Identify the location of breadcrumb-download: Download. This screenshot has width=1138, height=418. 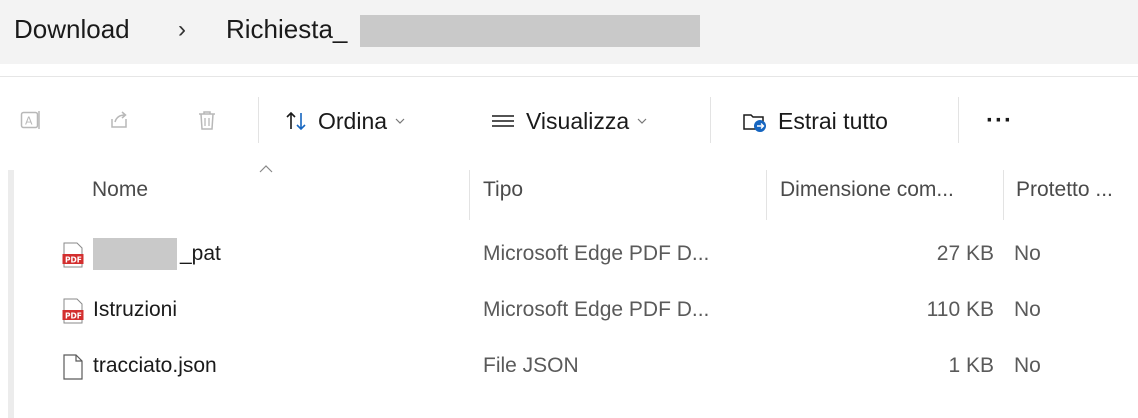
(72, 29).